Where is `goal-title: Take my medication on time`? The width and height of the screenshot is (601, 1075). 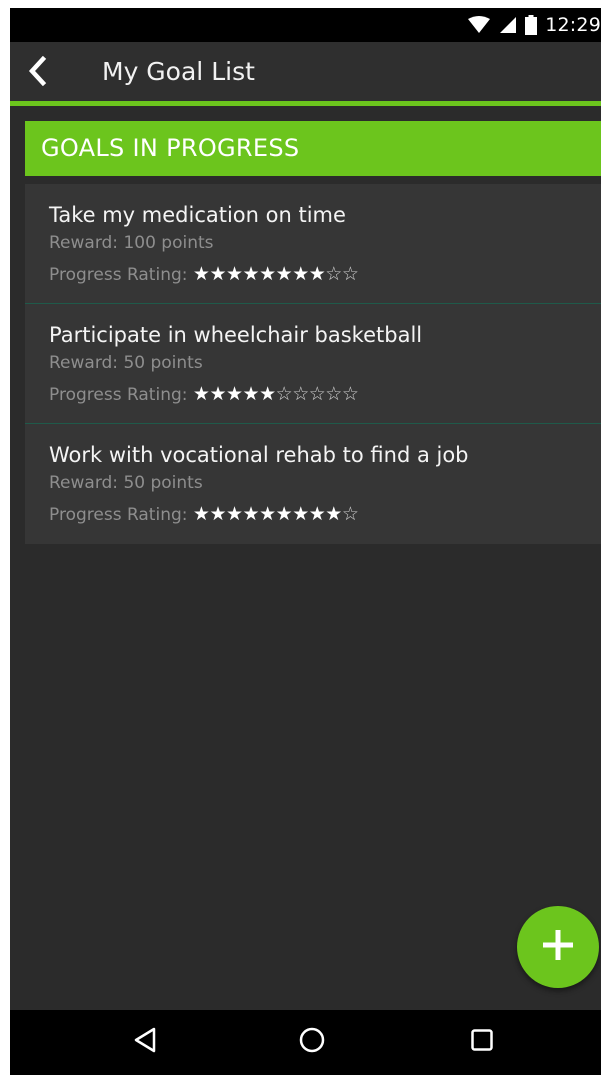 goal-title: Take my medication on time is located at coordinates (197, 215).